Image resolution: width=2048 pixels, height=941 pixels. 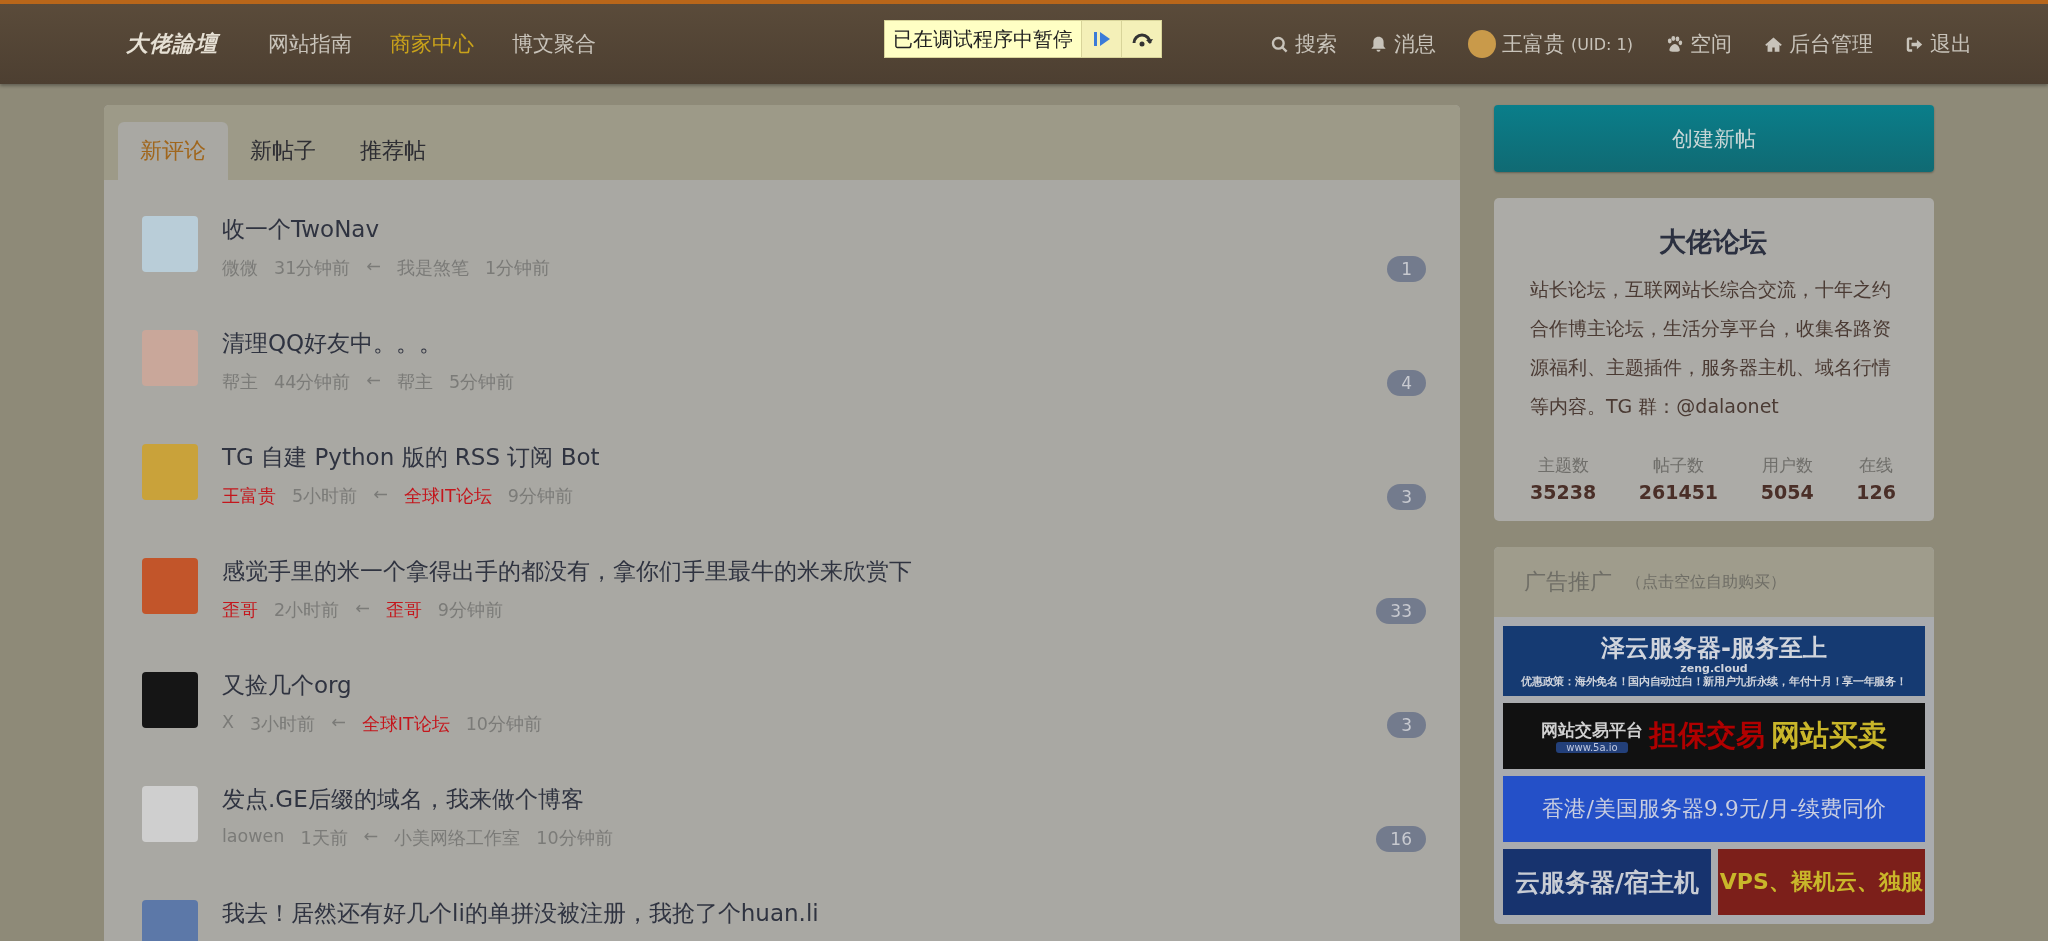 What do you see at coordinates (824, 913) in the screenshot?
I see `thread-title-link: 我去！居然还有好几个li的单拼没被注册，我抢了个huan.li` at bounding box center [824, 913].